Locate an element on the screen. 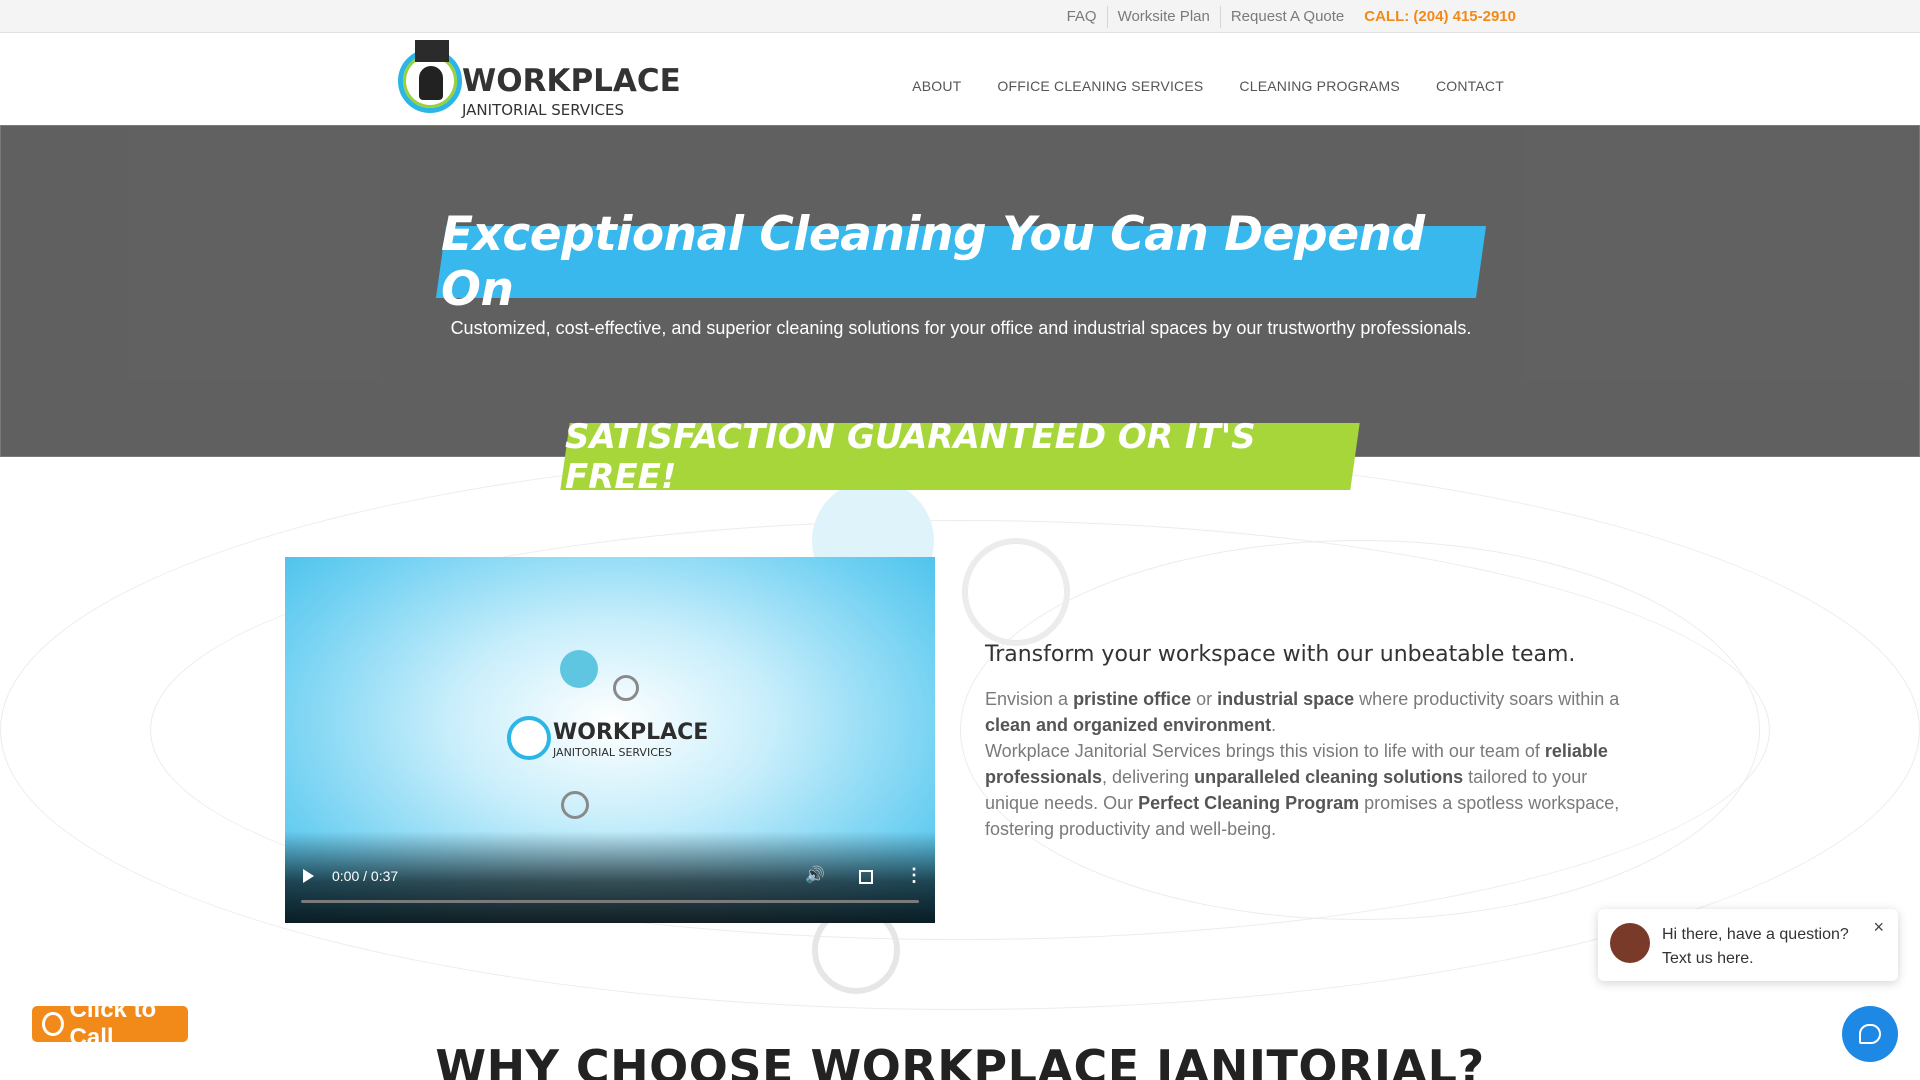 This screenshot has width=1920, height=1080. play-icon is located at coordinates (308, 876).